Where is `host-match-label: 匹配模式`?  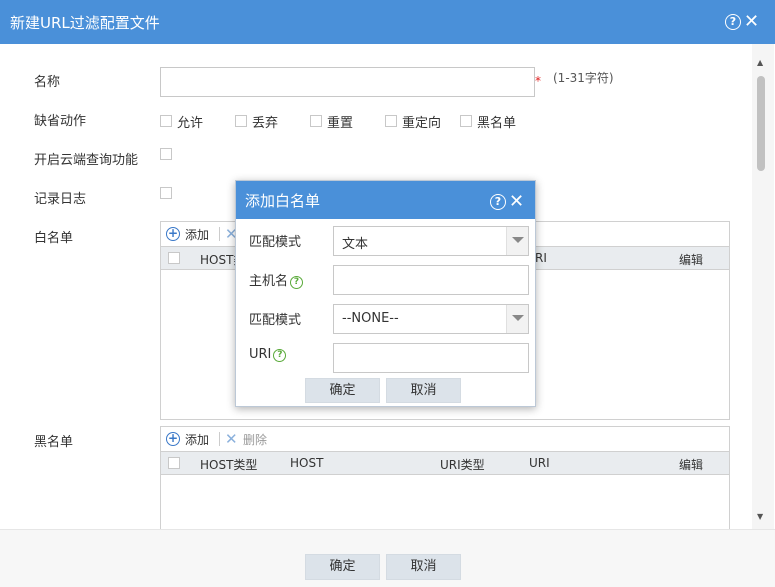 host-match-label: 匹配模式 is located at coordinates (275, 242).